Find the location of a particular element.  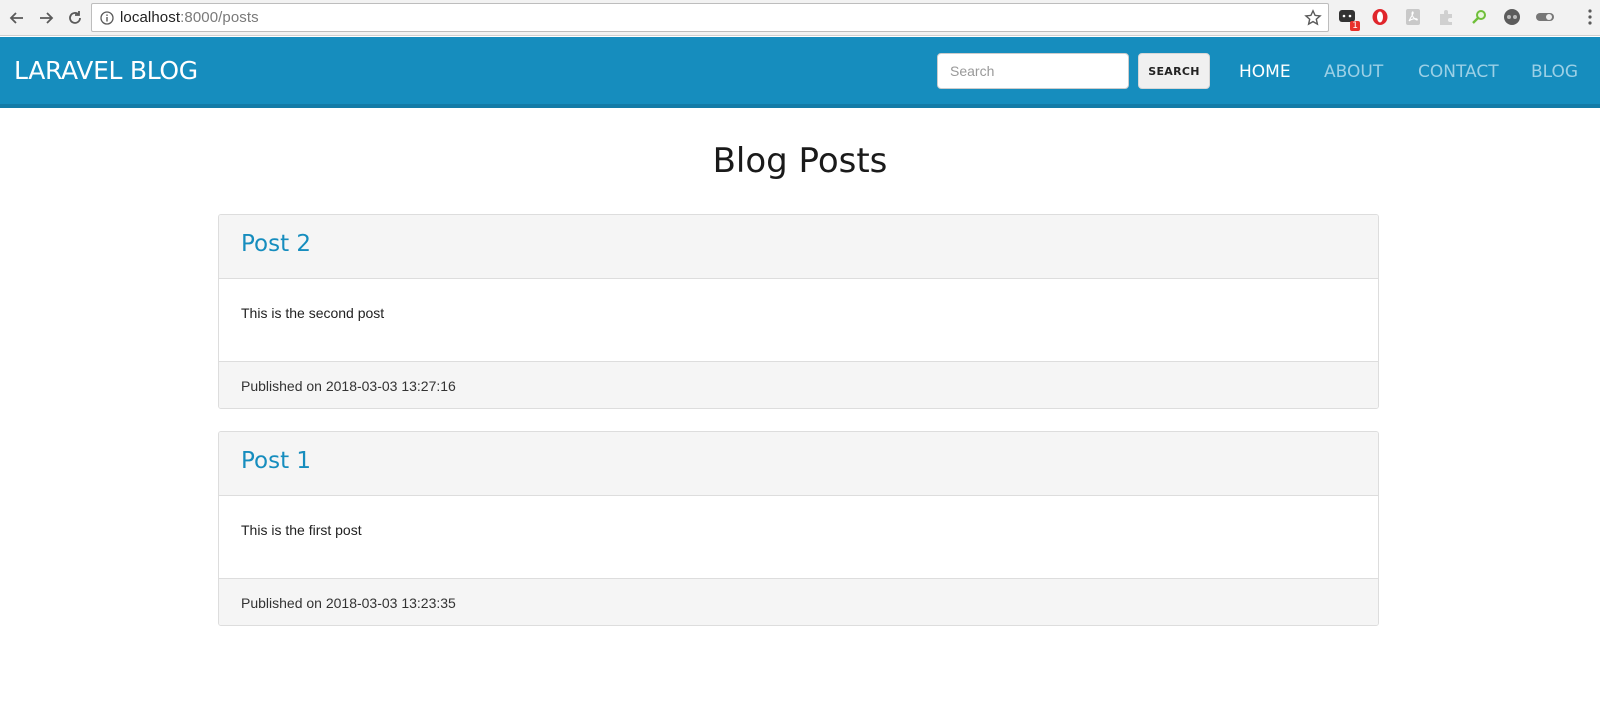

post-body: This is the second post is located at coordinates (313, 313).